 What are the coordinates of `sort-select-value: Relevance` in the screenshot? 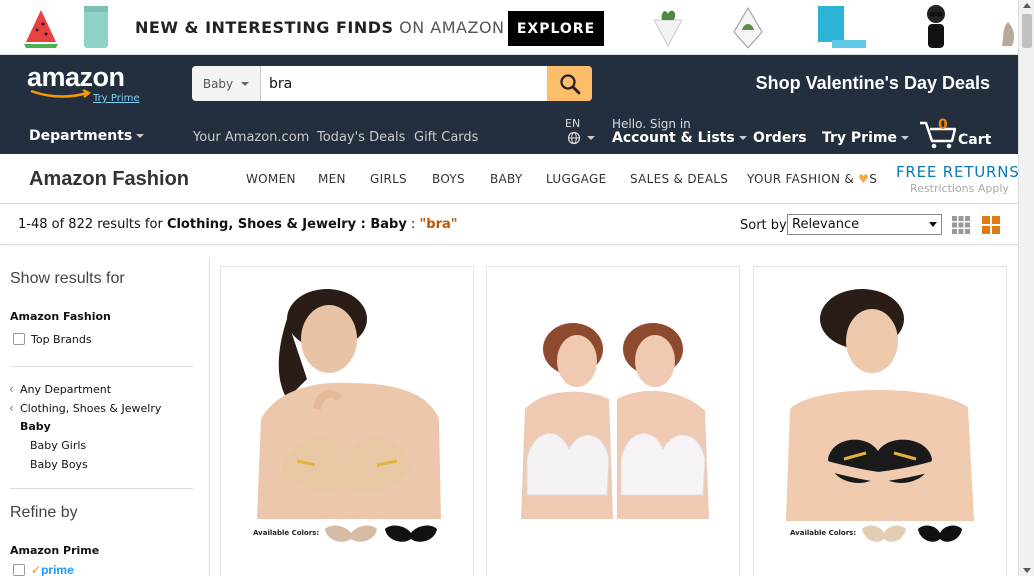 It's located at (826, 224).